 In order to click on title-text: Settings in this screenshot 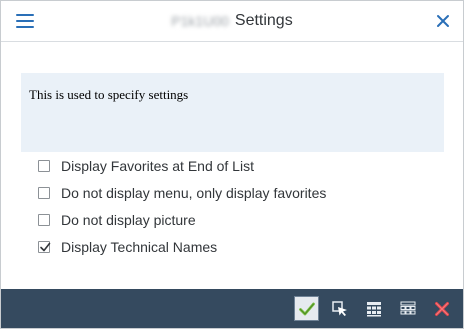, I will do `click(263, 20)`.